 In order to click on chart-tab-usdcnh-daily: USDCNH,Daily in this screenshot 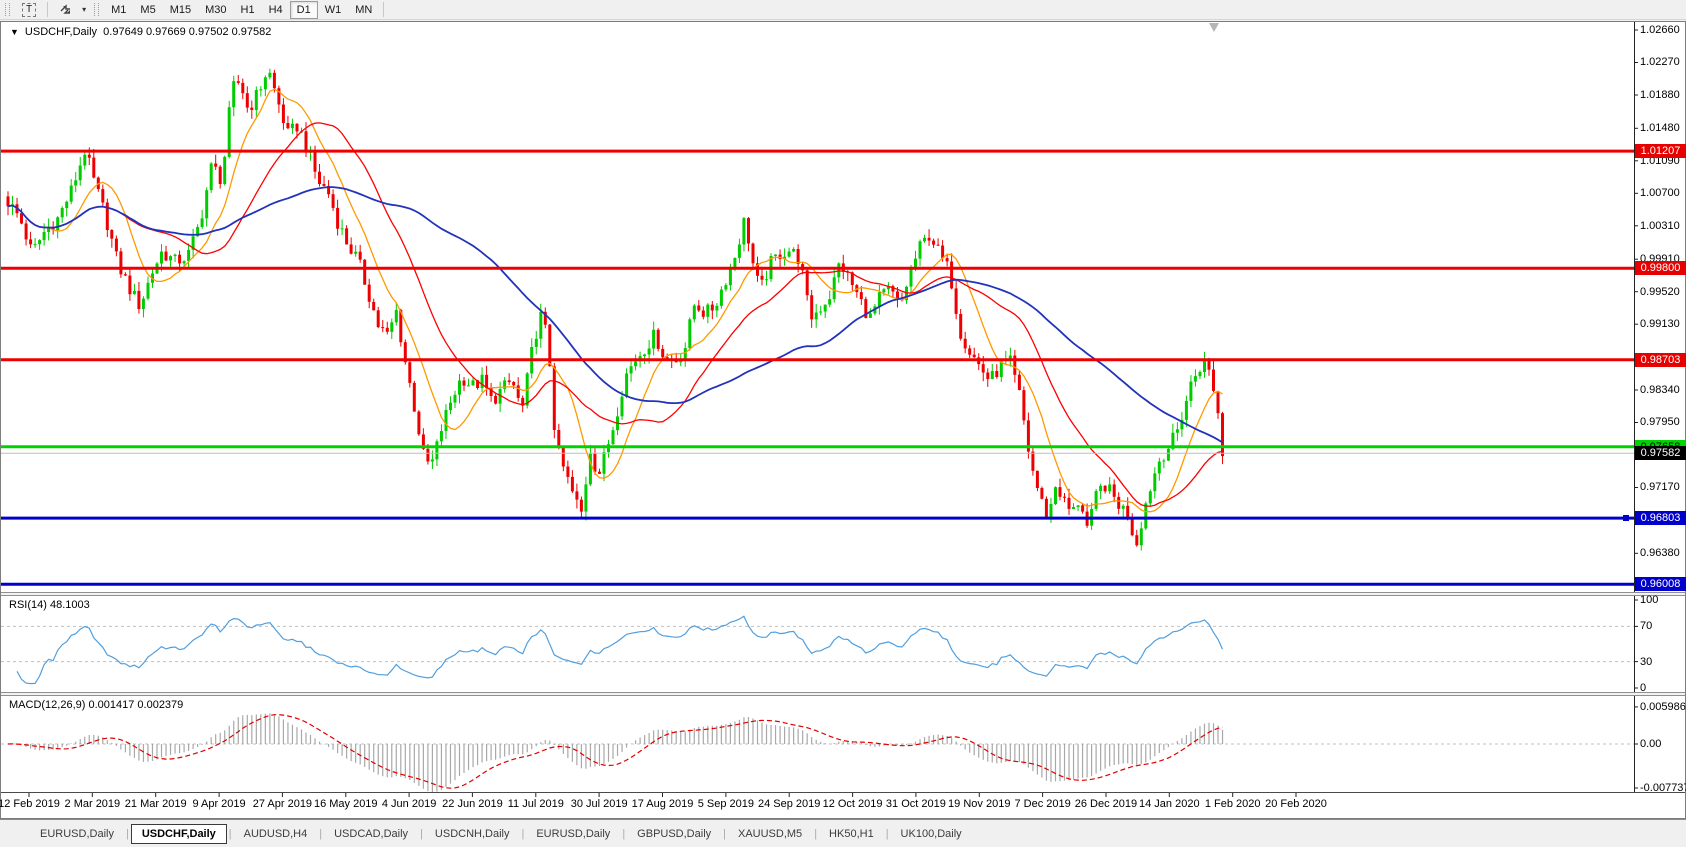, I will do `click(472, 834)`.